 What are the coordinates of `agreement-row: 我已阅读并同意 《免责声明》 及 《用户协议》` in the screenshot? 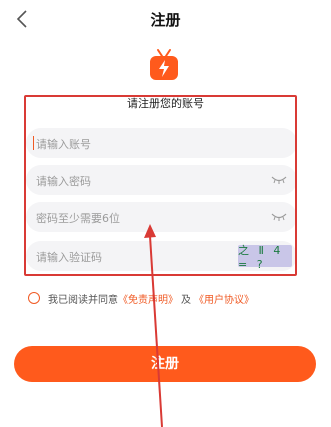 It's located at (141, 298).